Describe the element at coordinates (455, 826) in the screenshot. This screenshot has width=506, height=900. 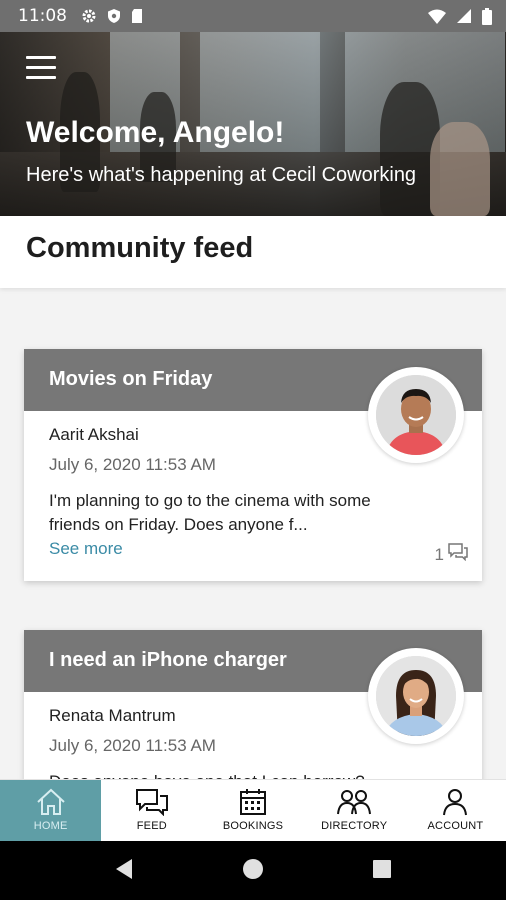
I see `nav-label: ACCOUNT` at that location.